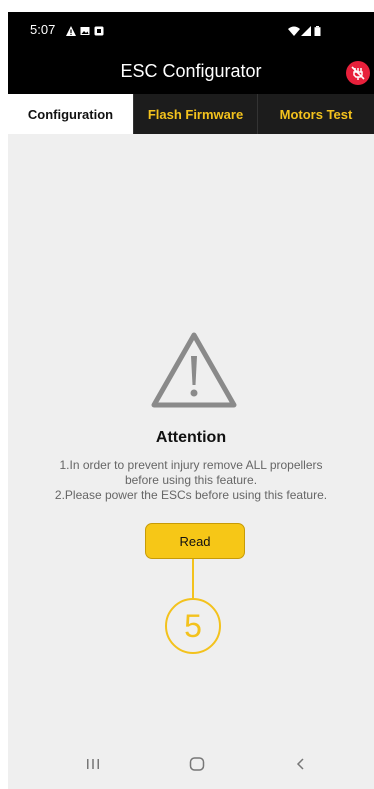  I want to click on home-button, so click(197, 764).